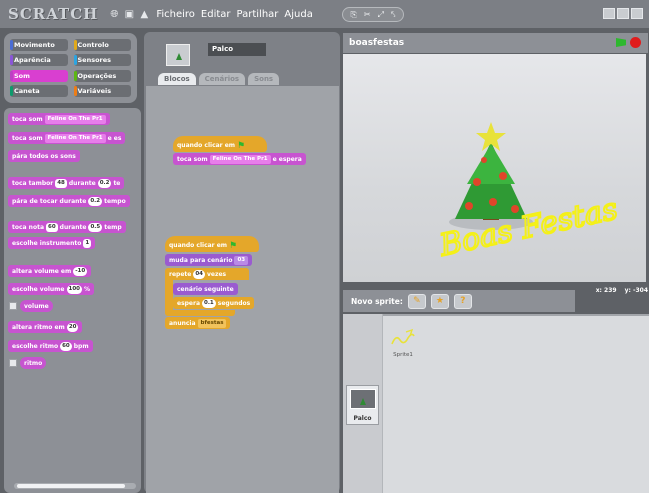  Describe the element at coordinates (39, 75) in the screenshot. I see `category-som: Som` at that location.